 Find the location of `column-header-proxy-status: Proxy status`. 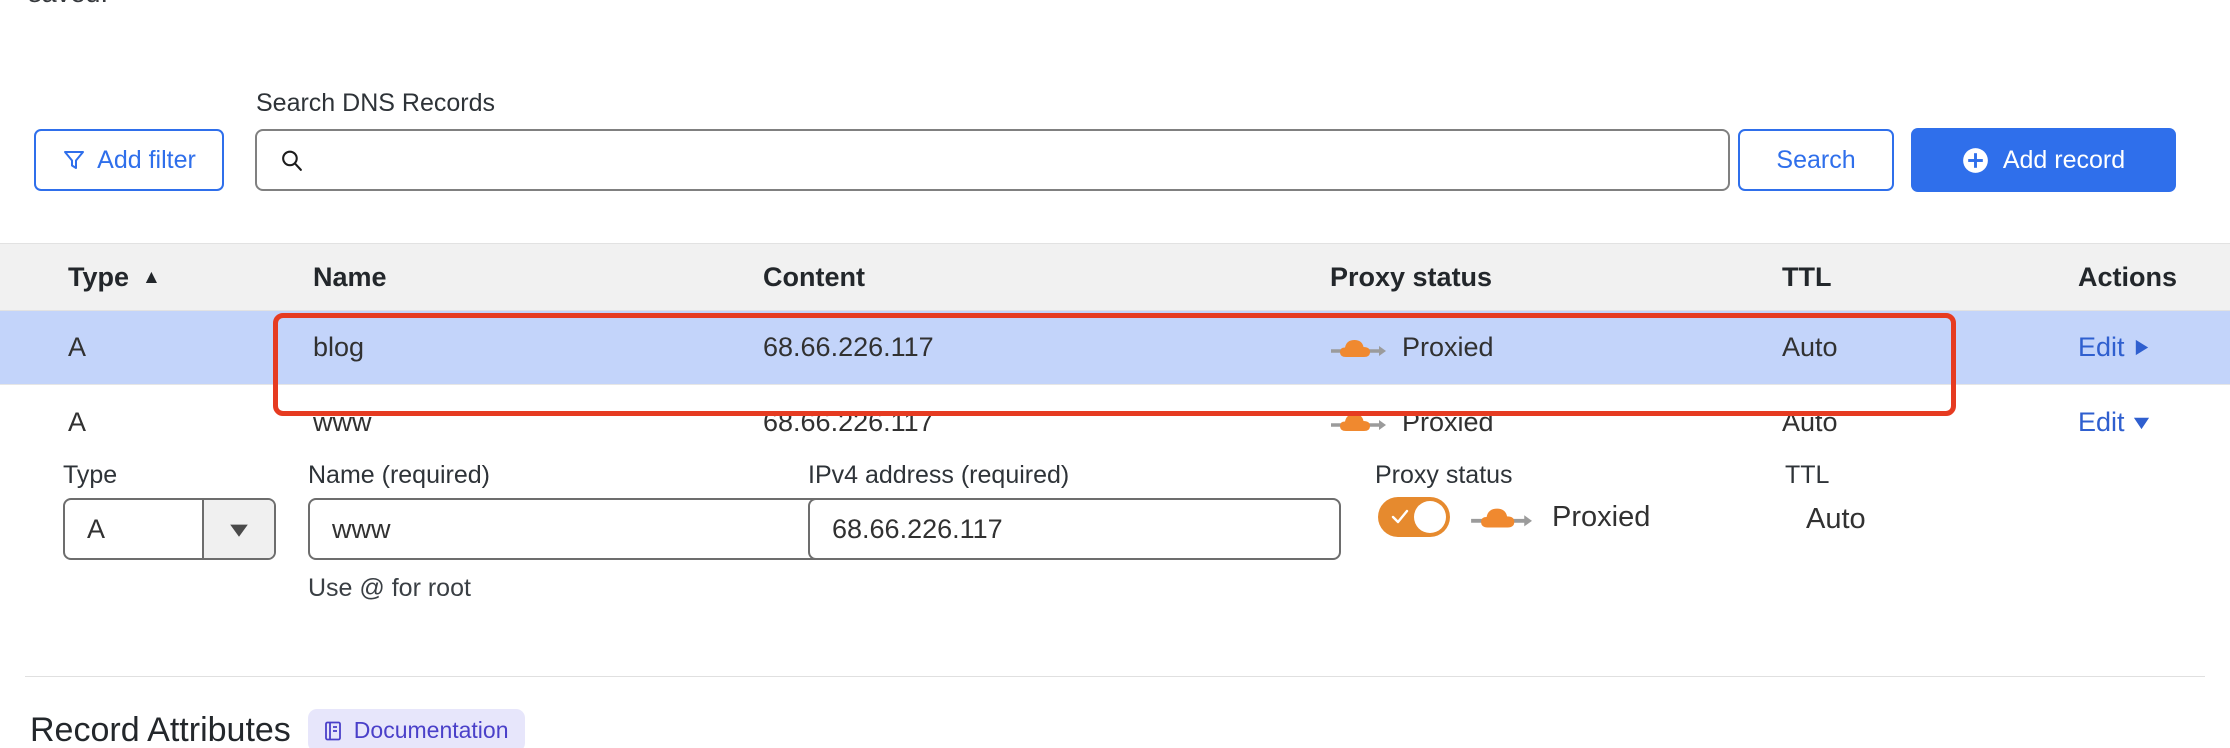

column-header-proxy-status: Proxy status is located at coordinates (1411, 277).